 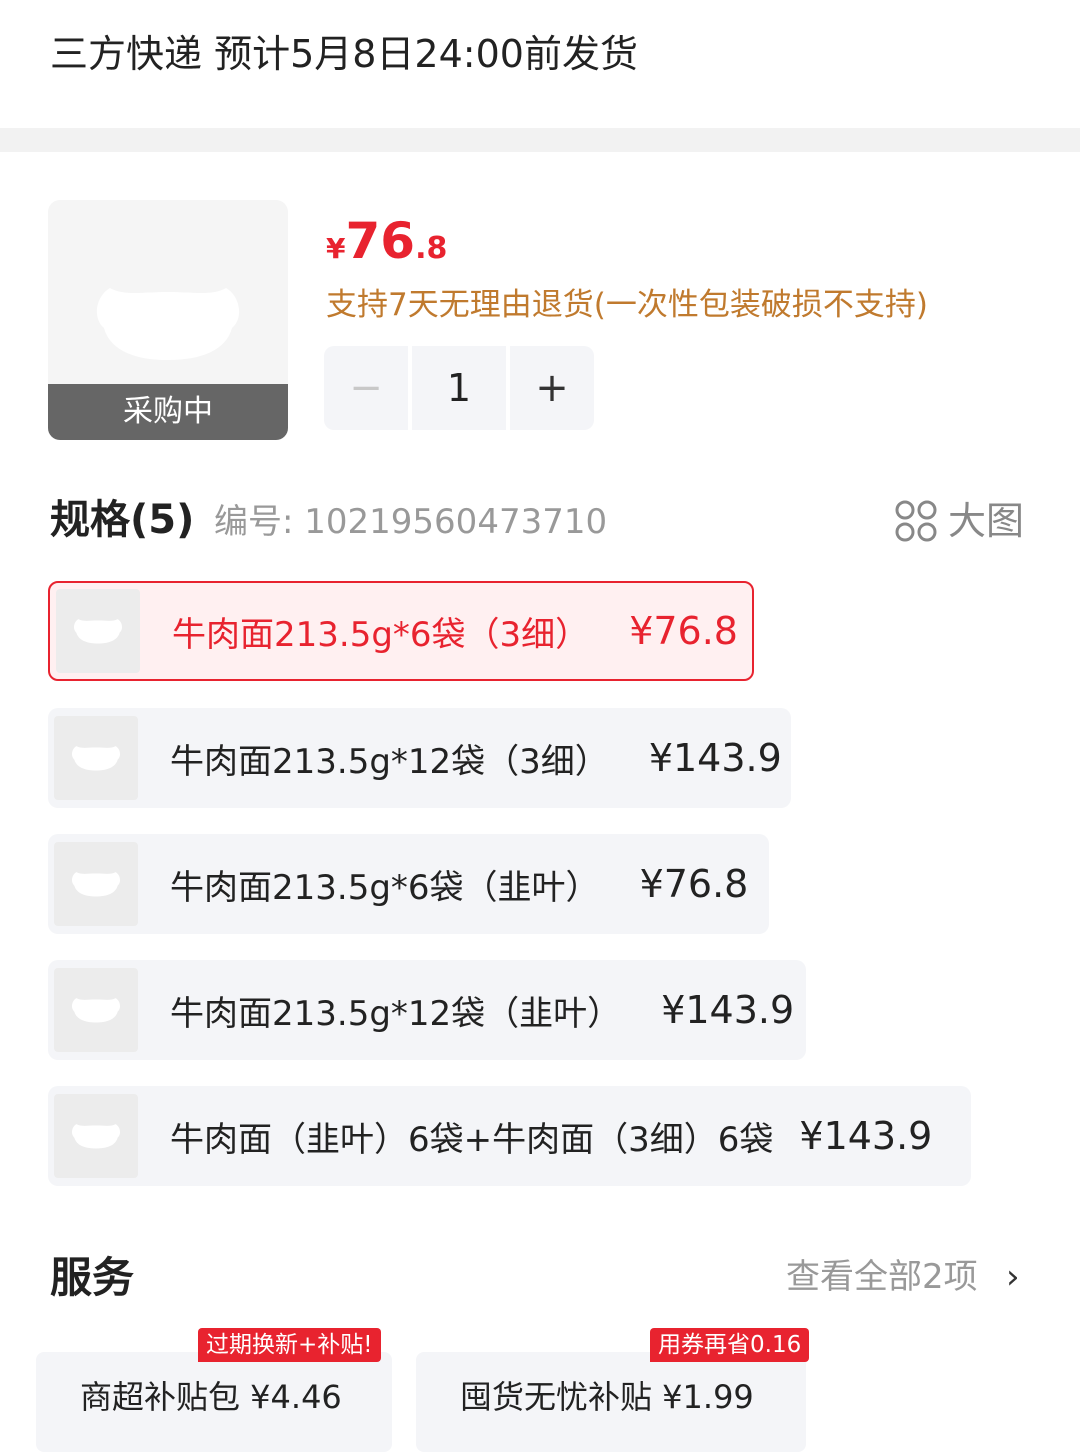 I want to click on product-thumbnail: 采购中, so click(x=168, y=320).